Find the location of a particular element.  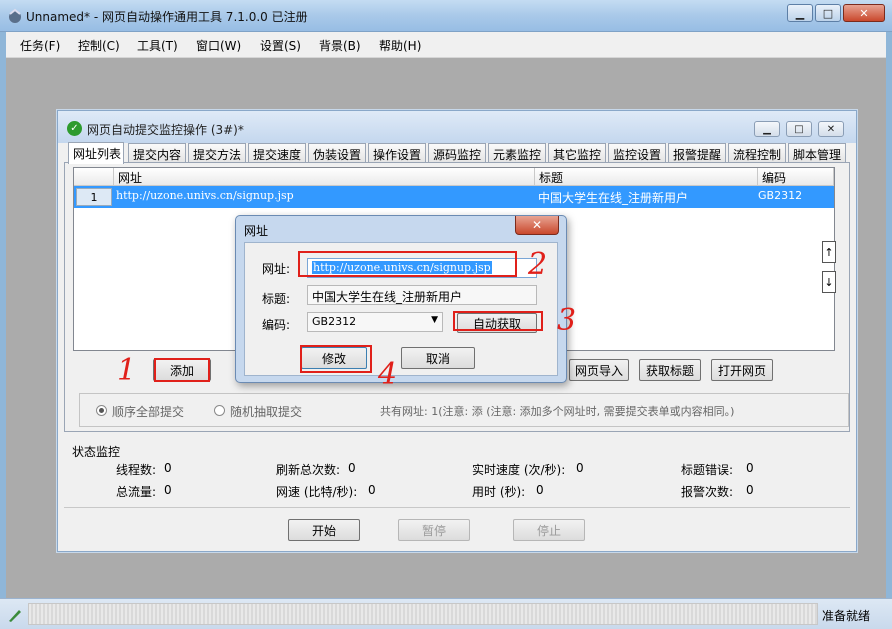

brush-icon is located at coordinates (15, 616).